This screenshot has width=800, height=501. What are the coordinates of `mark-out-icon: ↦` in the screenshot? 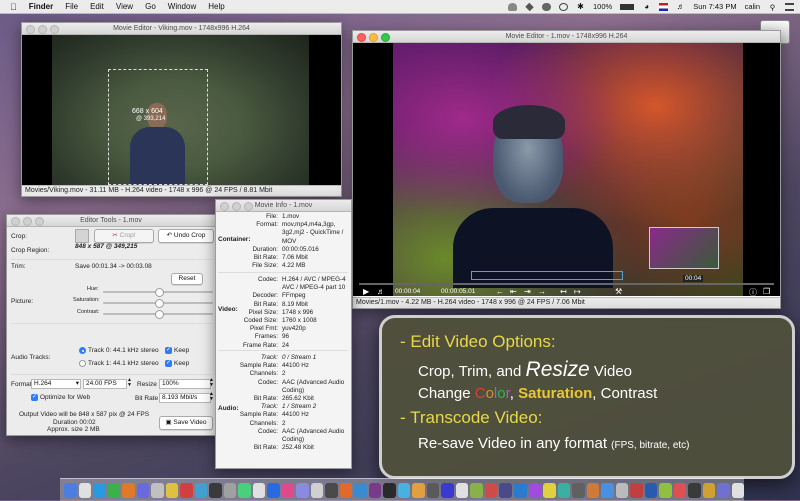 It's located at (577, 291).